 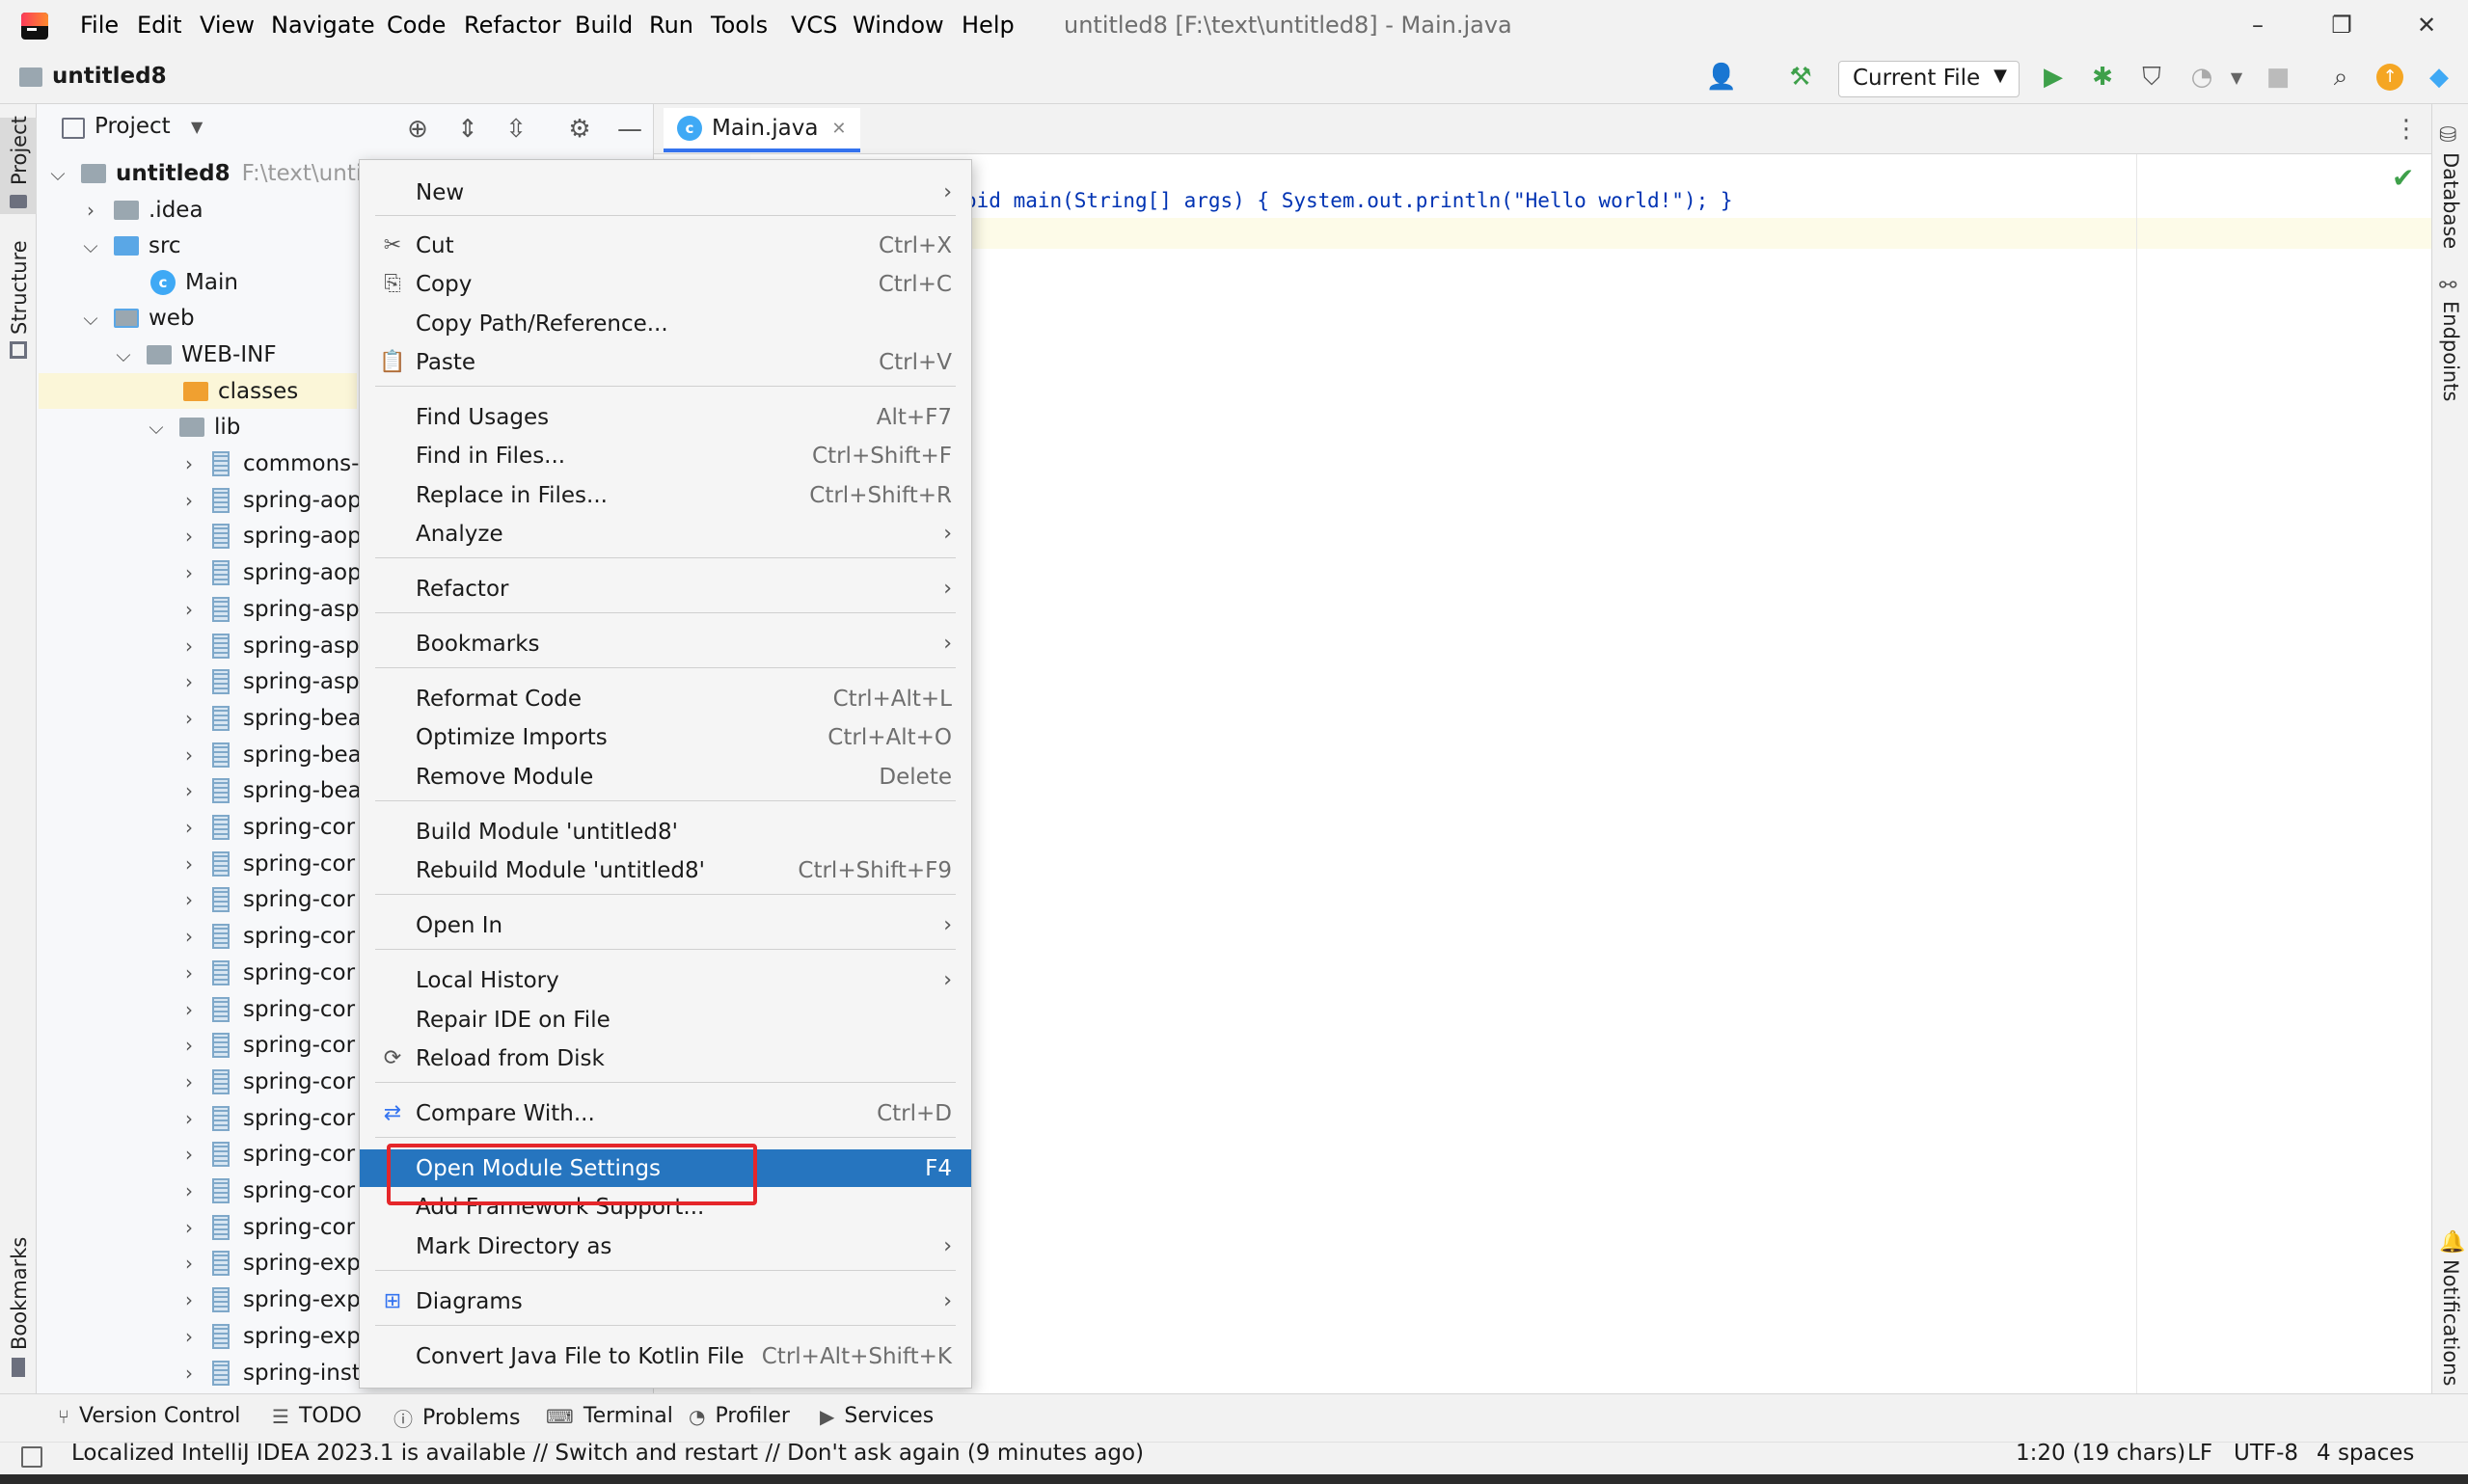 I want to click on menu-window: Window, so click(x=898, y=25).